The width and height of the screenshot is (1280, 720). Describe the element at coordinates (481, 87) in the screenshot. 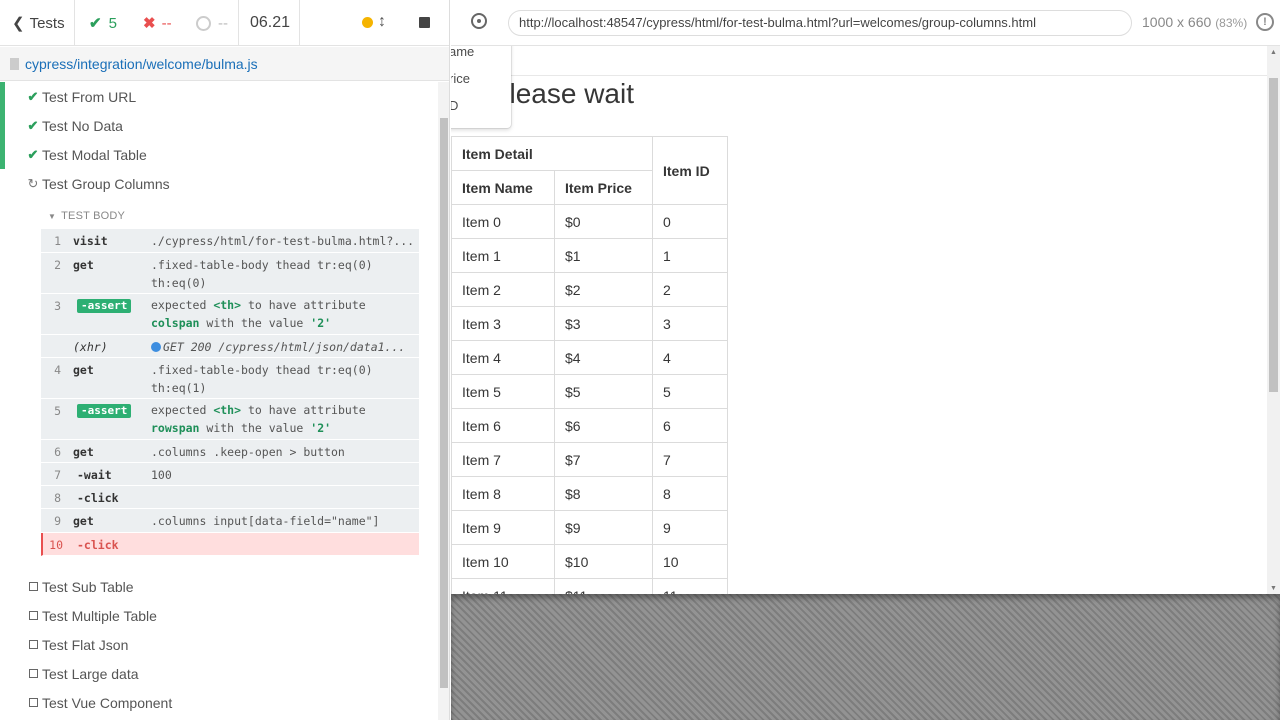

I see `columns-dropdown-menu: ame rice D` at that location.